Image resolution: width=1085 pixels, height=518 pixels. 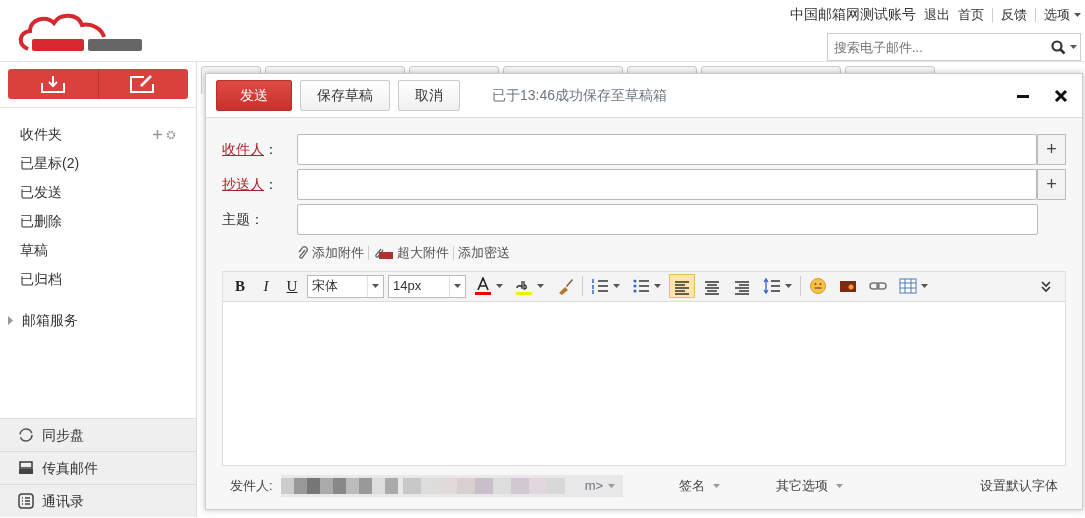 I want to click on font-select: 宋体, so click(x=345, y=286).